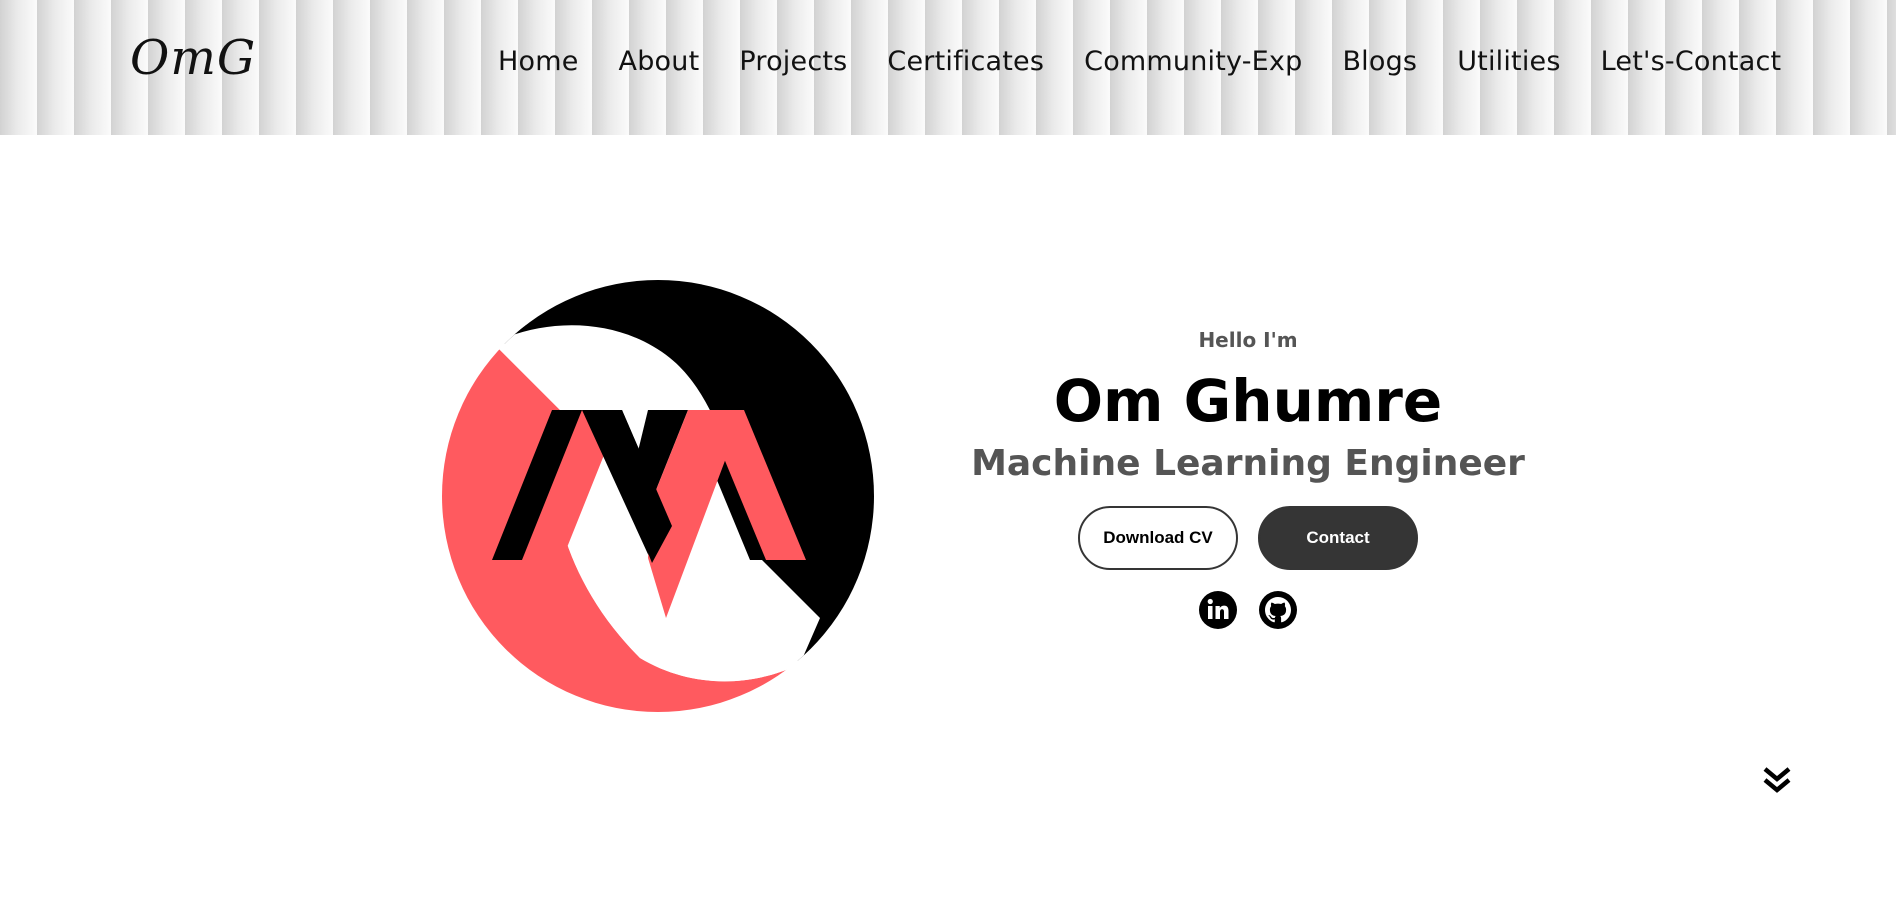 This screenshot has width=1896, height=917. Describe the element at coordinates (1508, 61) in the screenshot. I see `nav-utilities: Utilities` at that location.